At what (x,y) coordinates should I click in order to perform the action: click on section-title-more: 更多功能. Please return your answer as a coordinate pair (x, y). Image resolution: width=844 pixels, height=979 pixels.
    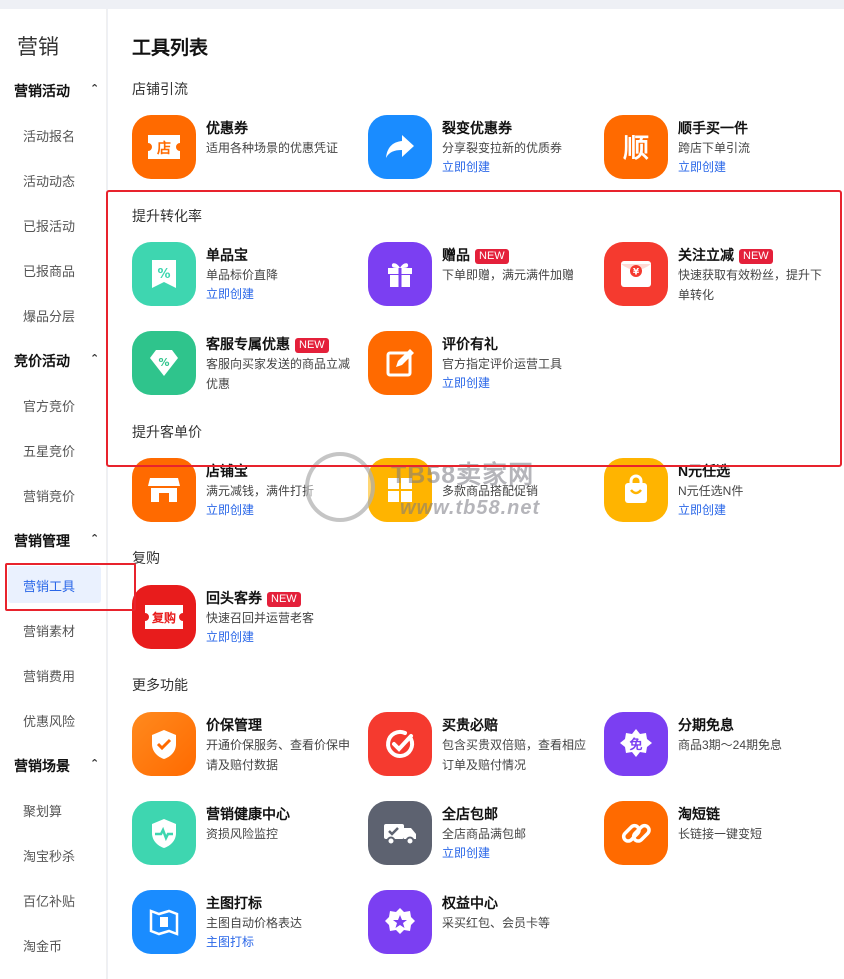
    Looking at the image, I should click on (160, 685).